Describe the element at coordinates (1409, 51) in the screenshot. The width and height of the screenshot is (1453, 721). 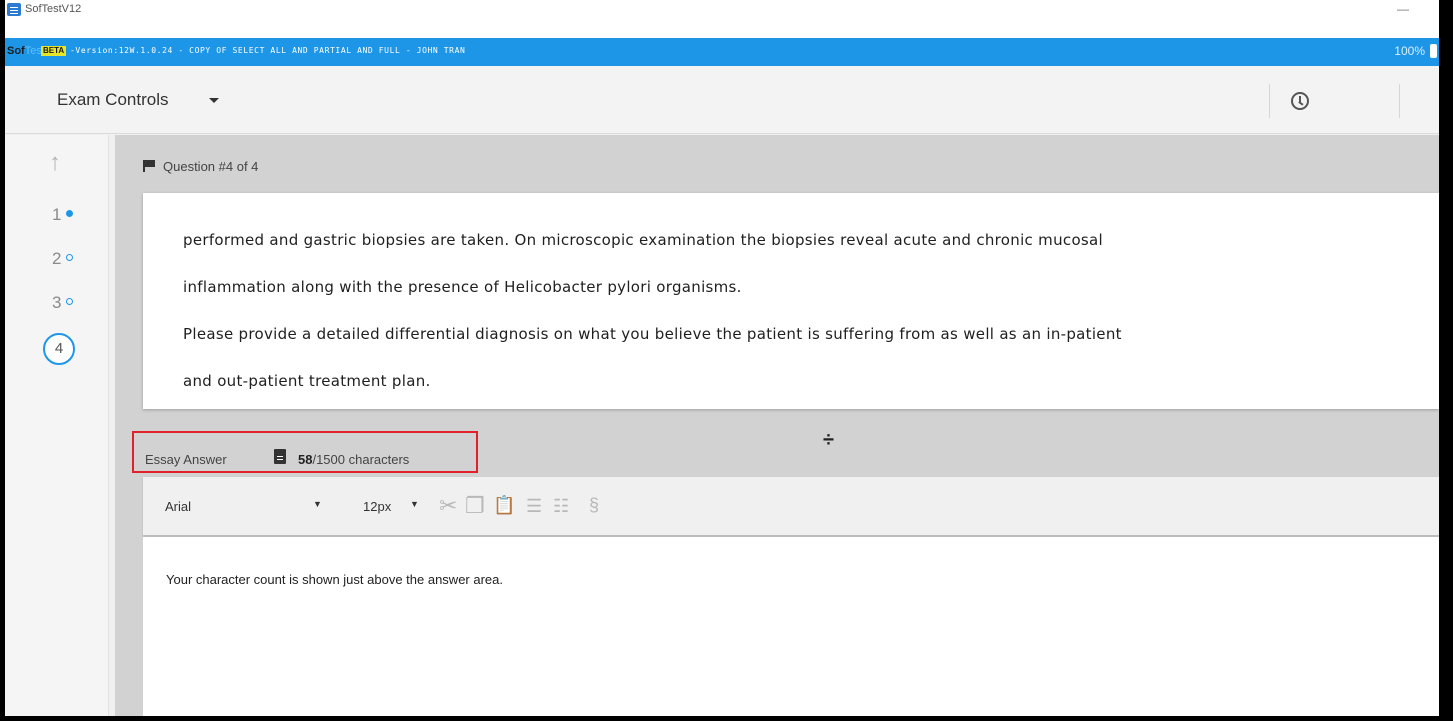
I see `battery-level: 100%` at that location.